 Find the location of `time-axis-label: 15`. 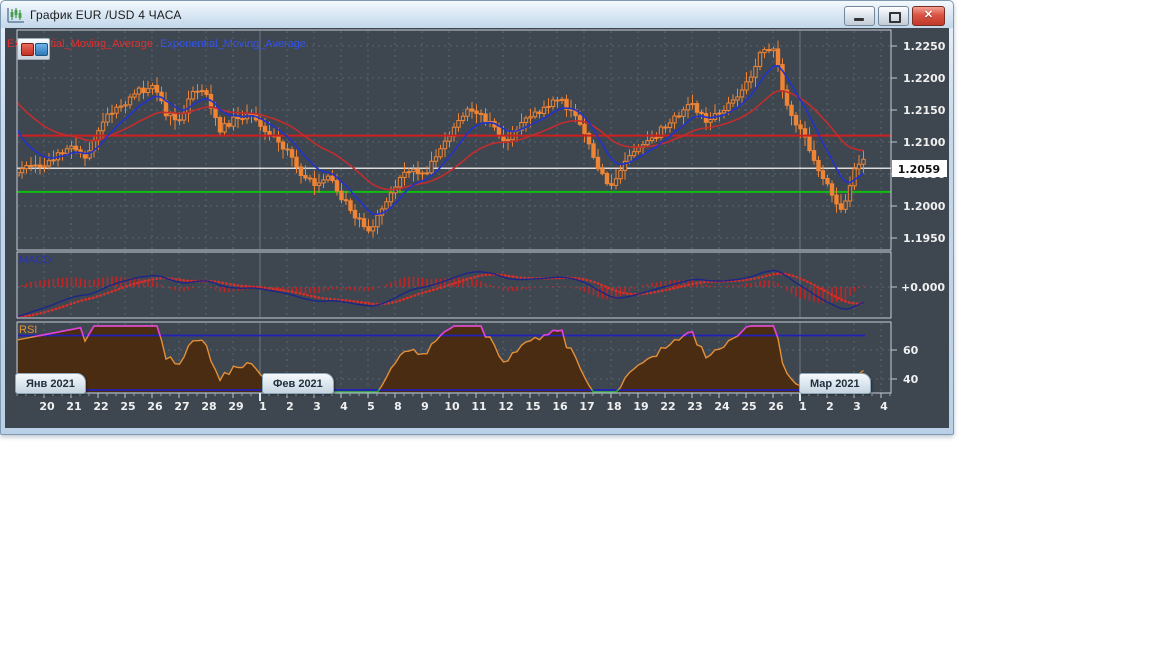

time-axis-label: 15 is located at coordinates (532, 406).